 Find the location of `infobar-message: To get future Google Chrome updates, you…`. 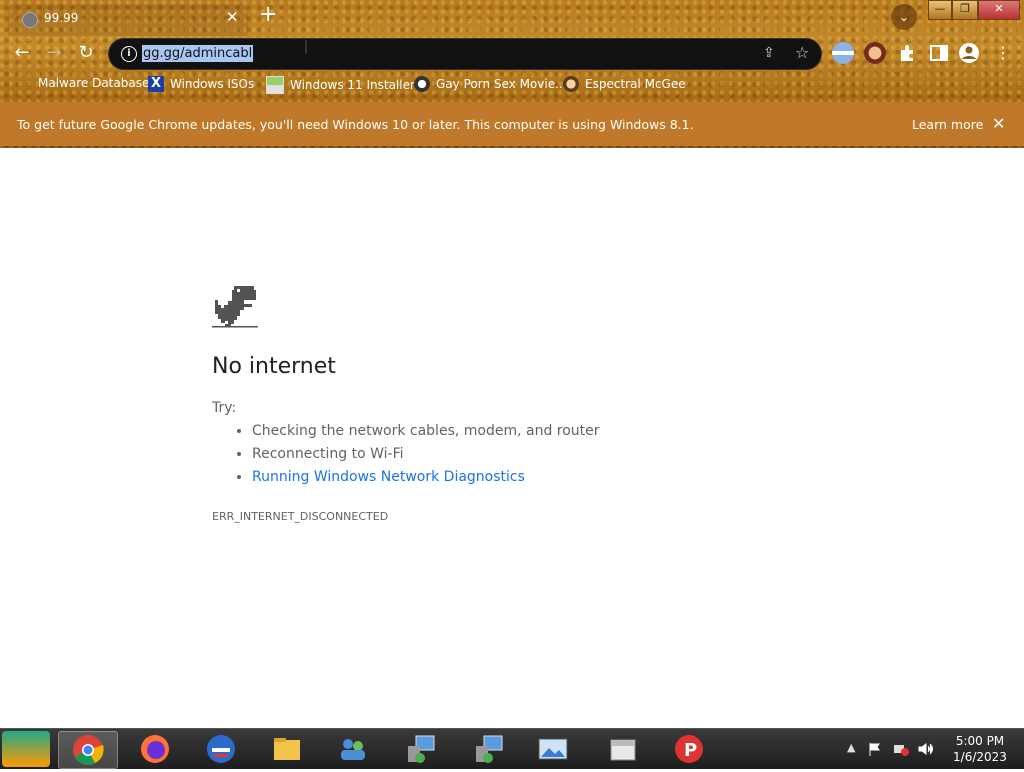

infobar-message: To get future Google Chrome updates, you… is located at coordinates (355, 124).